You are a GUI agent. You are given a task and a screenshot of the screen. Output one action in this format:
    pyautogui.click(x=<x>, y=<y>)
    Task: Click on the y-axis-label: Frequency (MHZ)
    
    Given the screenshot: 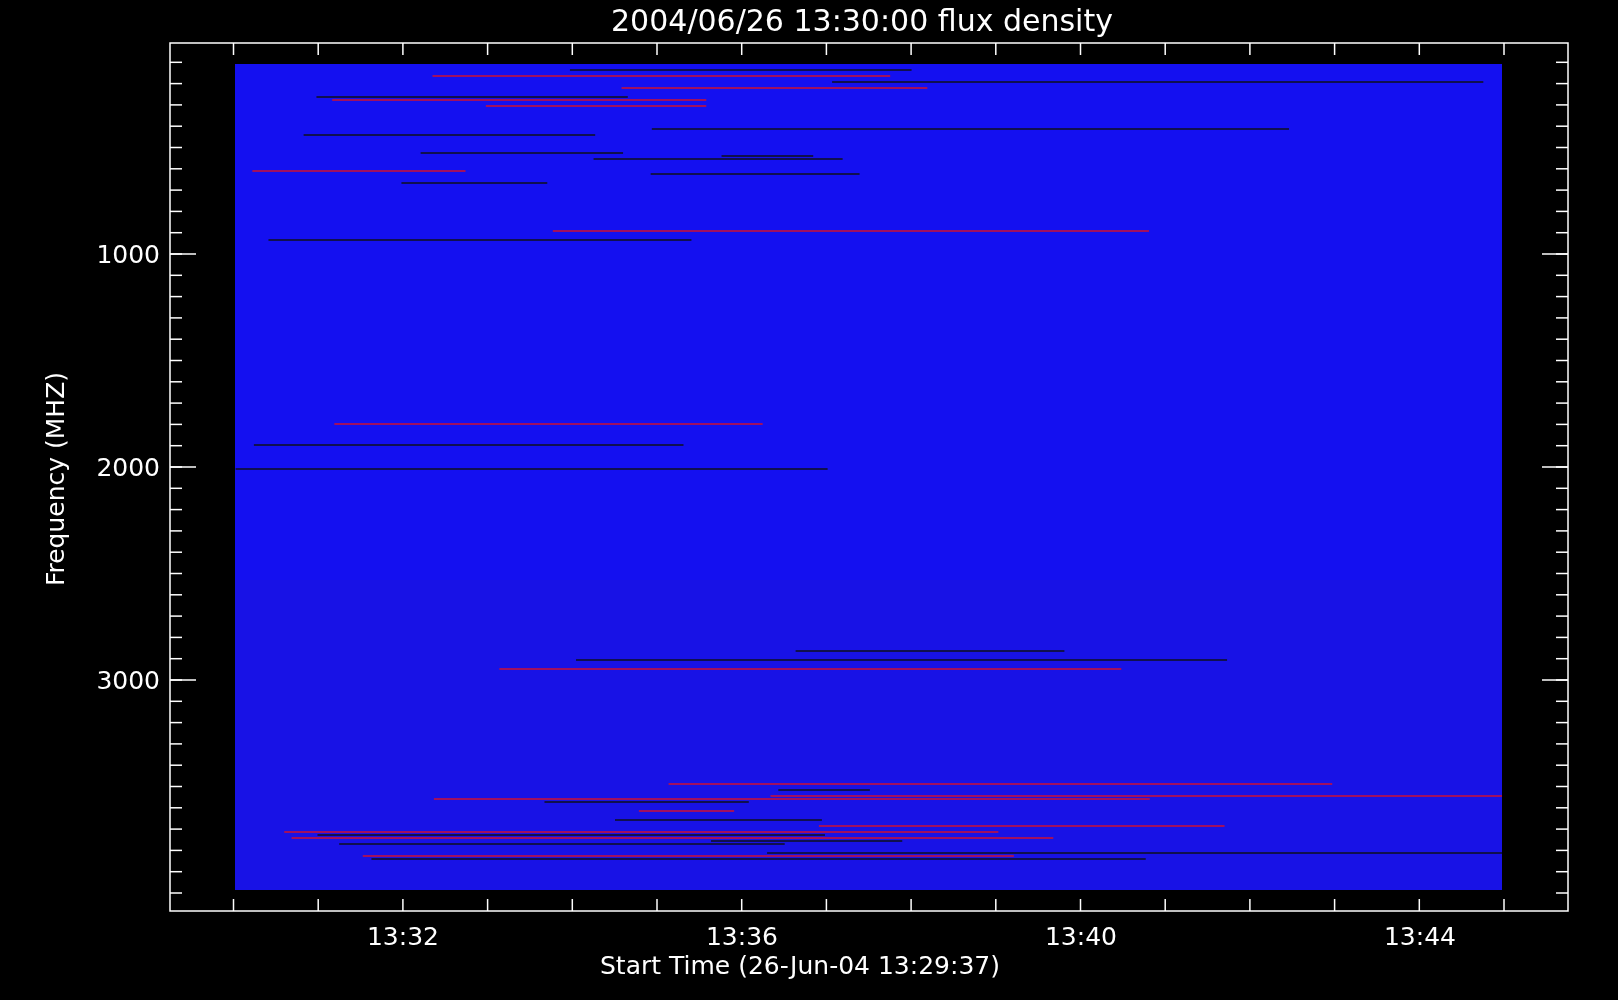 What is the action you would take?
    pyautogui.click(x=55, y=479)
    